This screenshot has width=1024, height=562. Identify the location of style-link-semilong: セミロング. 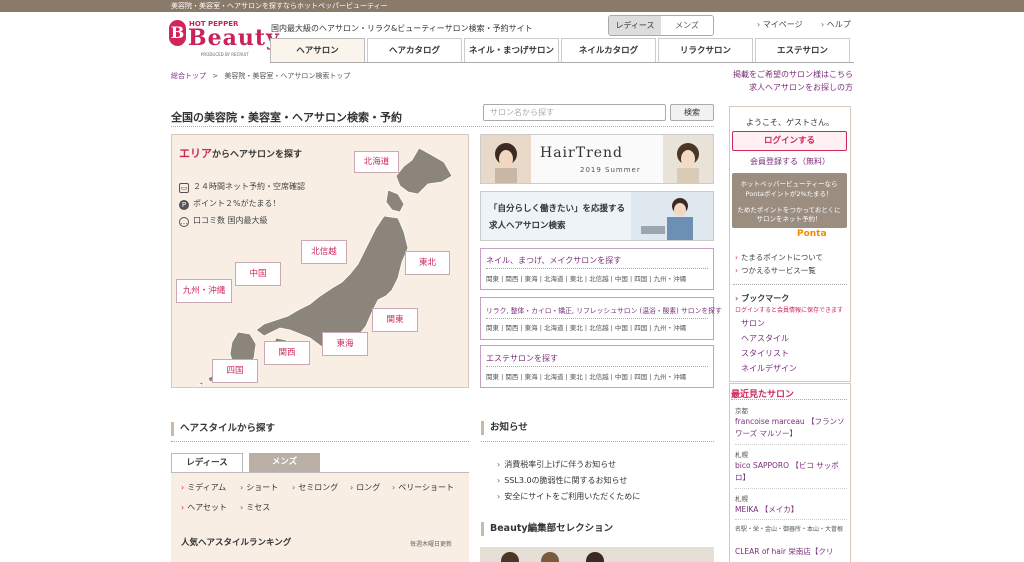
(315, 487).